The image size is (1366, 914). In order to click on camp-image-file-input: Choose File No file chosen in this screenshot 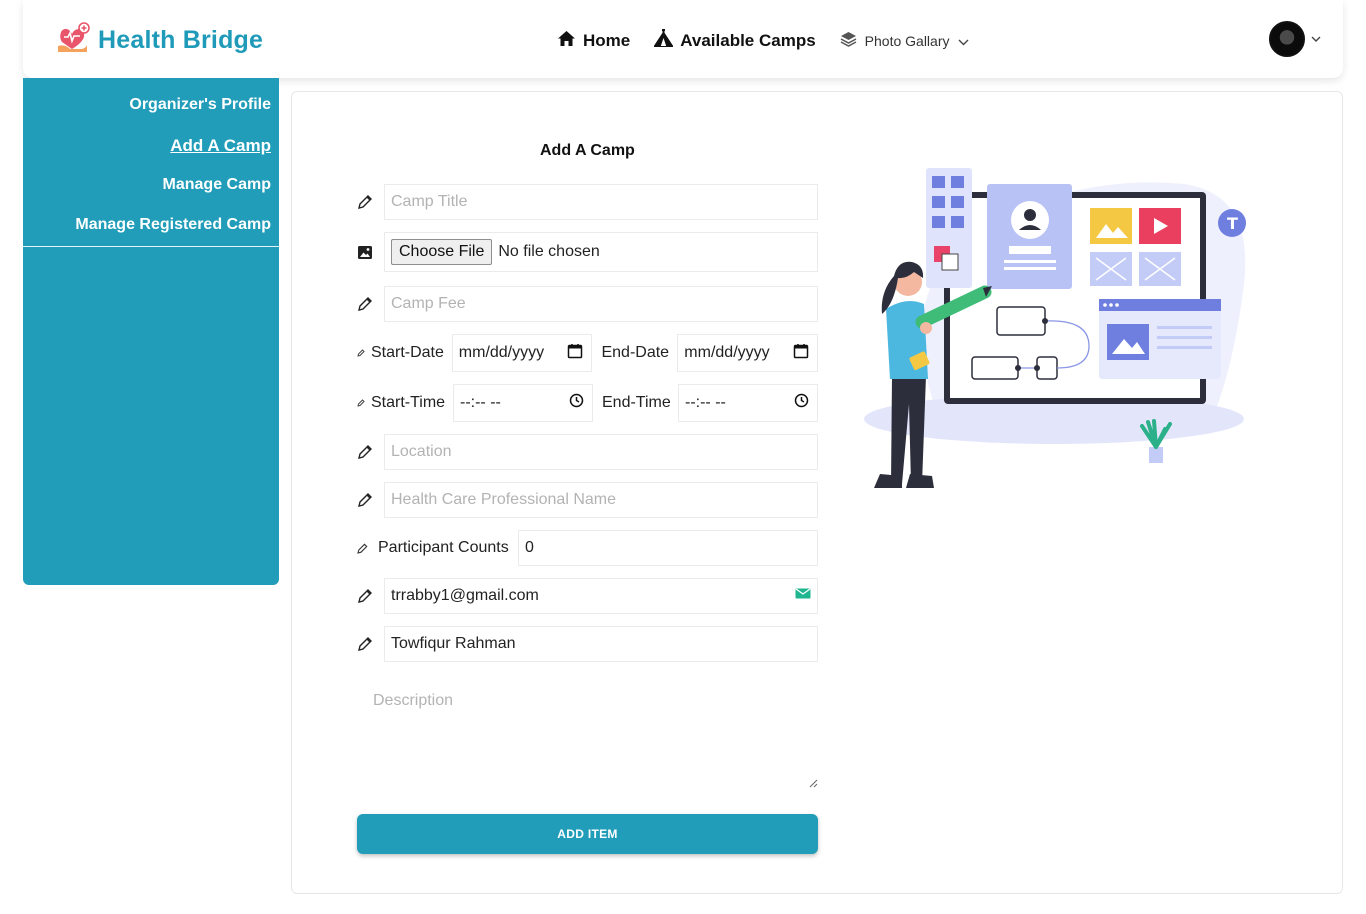, I will do `click(601, 252)`.